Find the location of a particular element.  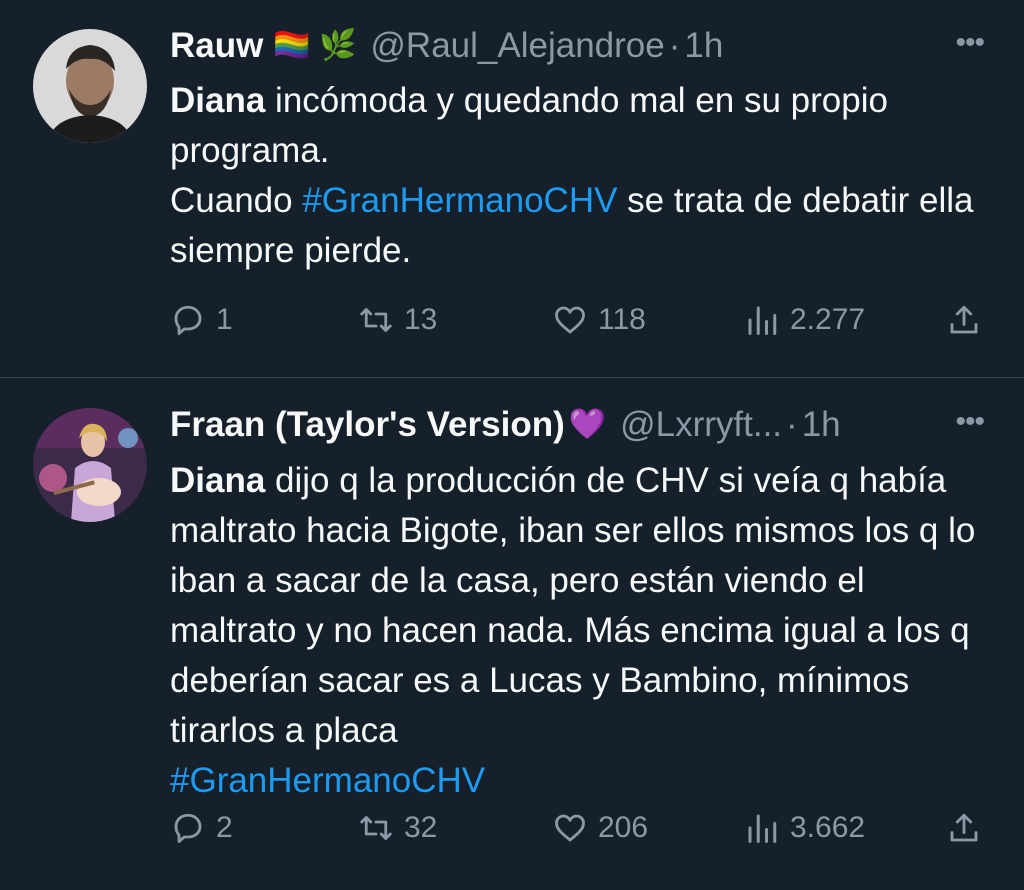

action-bar: 1 13 118 2.277 is located at coordinates (585, 320).